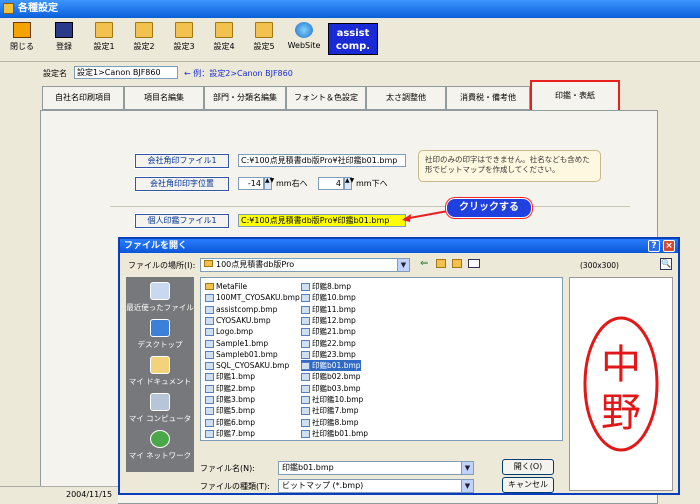  I want to click on file-list-item: CYOSAKU.bmp, so click(238, 320).